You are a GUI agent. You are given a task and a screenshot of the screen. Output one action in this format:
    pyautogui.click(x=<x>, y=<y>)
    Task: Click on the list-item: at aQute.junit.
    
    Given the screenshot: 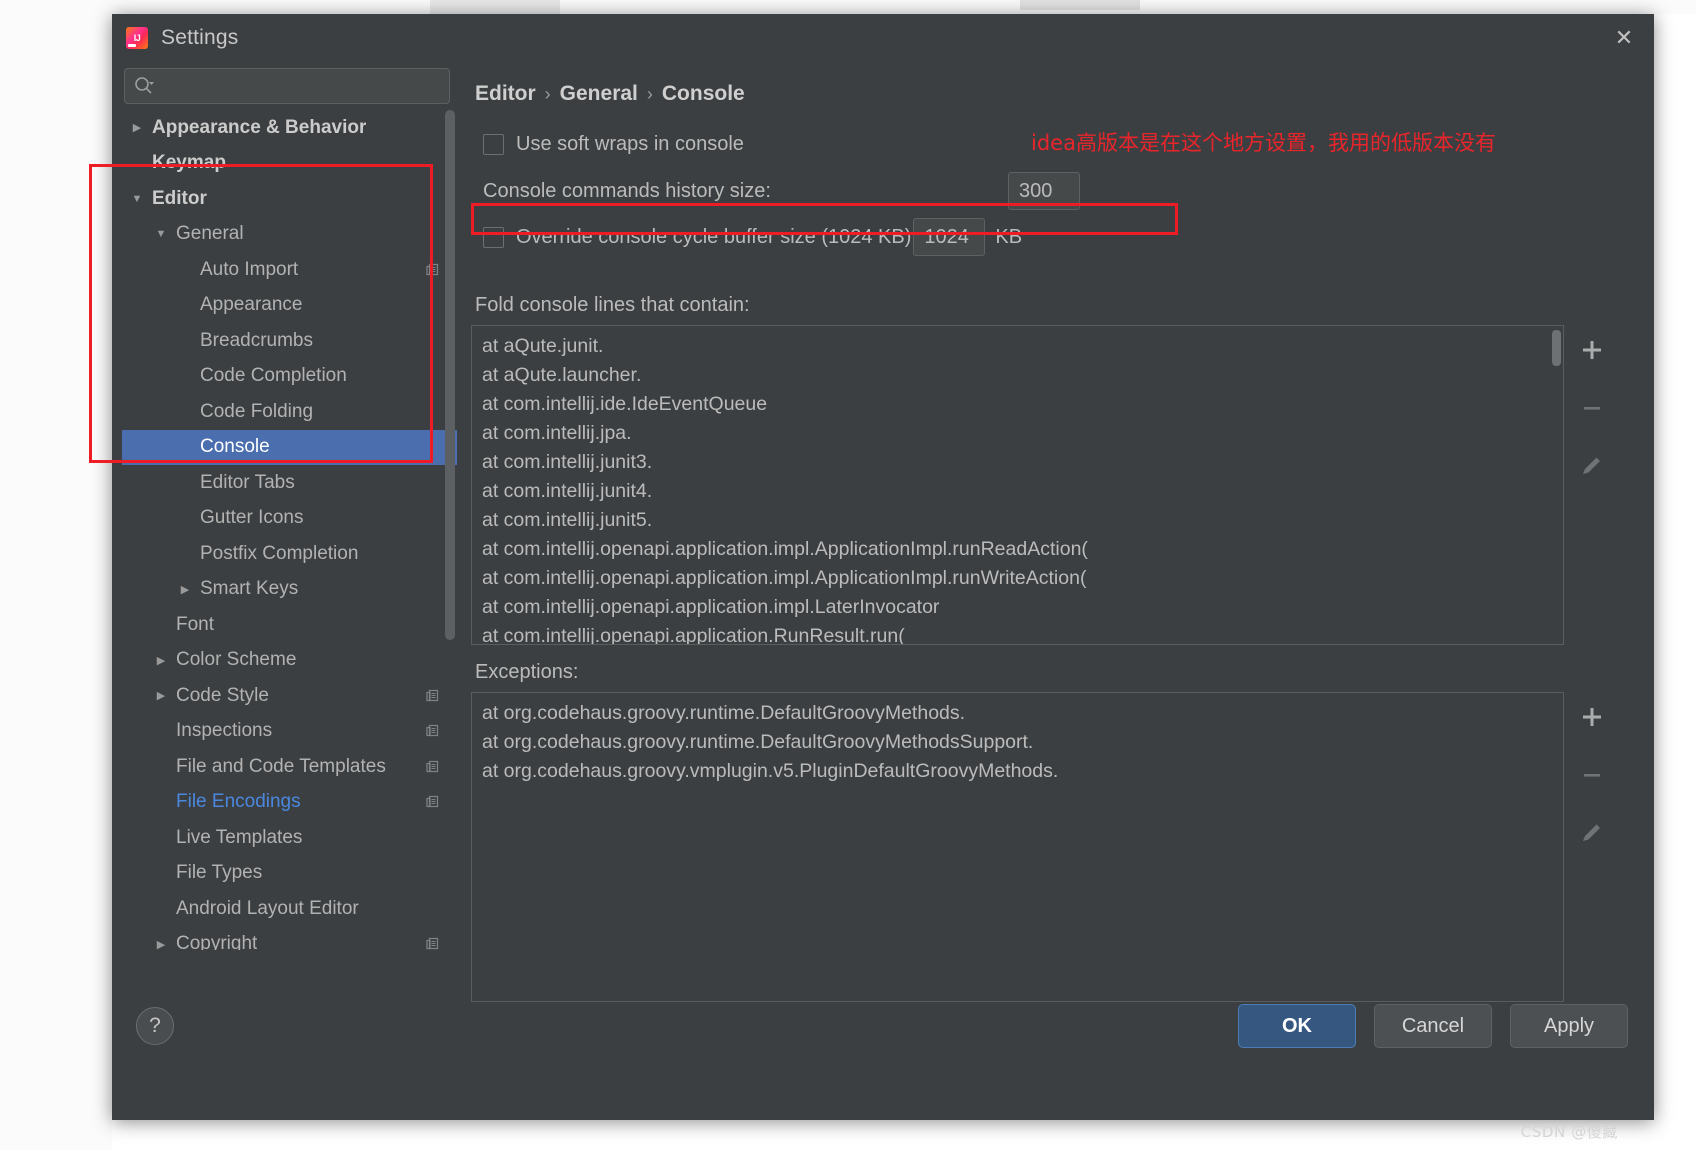 What is the action you would take?
    pyautogui.click(x=1020, y=346)
    